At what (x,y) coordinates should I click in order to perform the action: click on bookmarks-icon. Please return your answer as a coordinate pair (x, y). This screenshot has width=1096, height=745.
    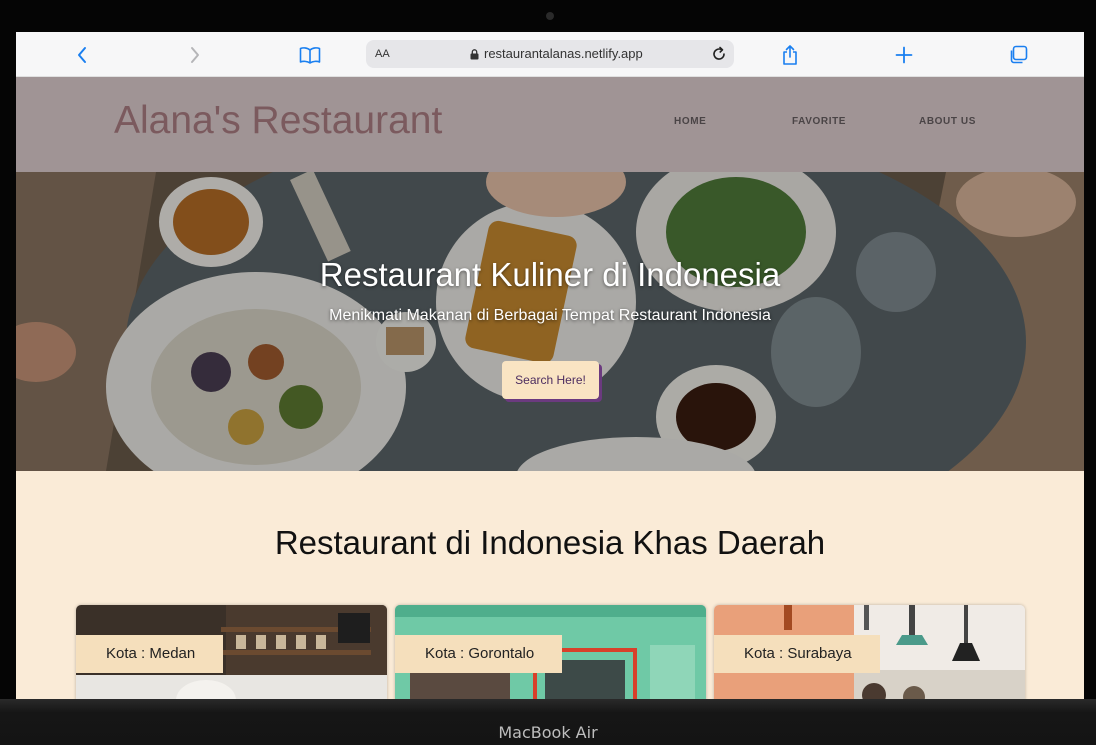
    Looking at the image, I should click on (310, 55).